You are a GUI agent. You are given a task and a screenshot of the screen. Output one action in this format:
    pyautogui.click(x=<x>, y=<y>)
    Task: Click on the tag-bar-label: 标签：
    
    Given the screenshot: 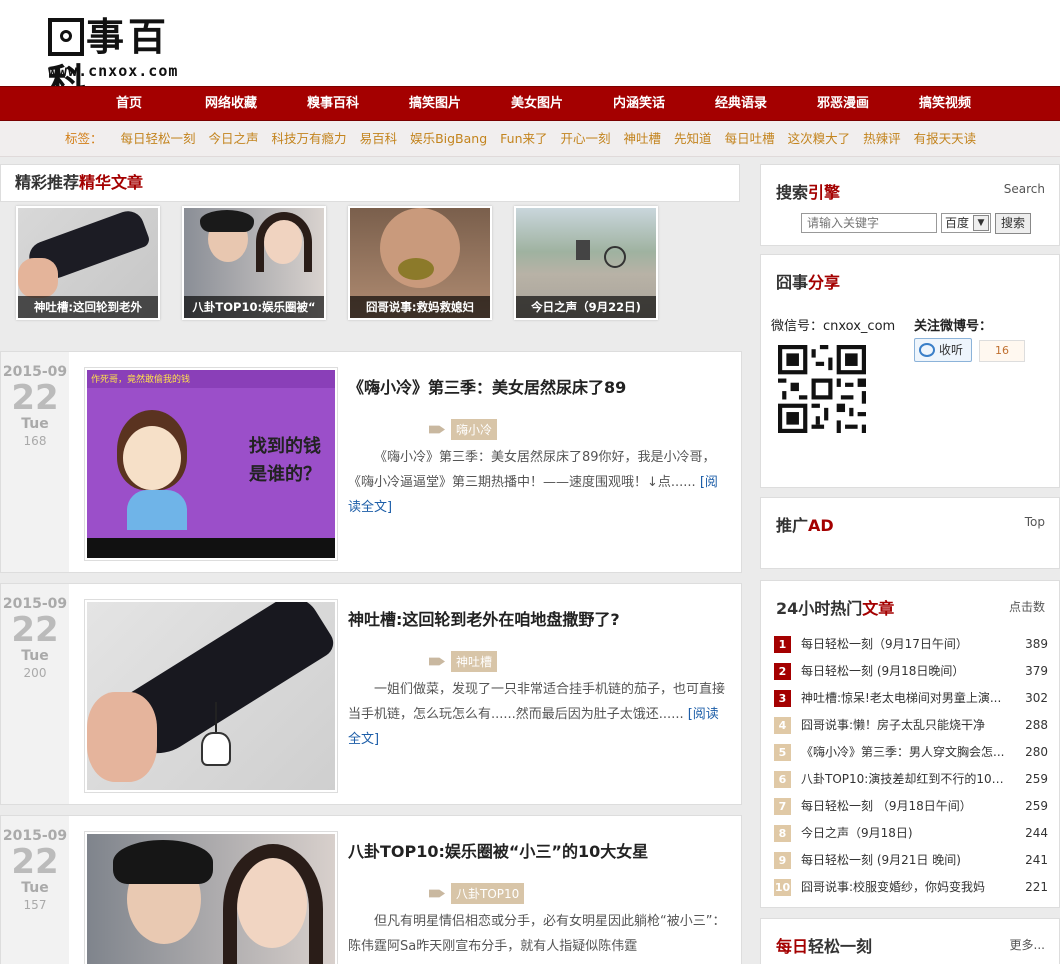 What is the action you would take?
    pyautogui.click(x=84, y=138)
    